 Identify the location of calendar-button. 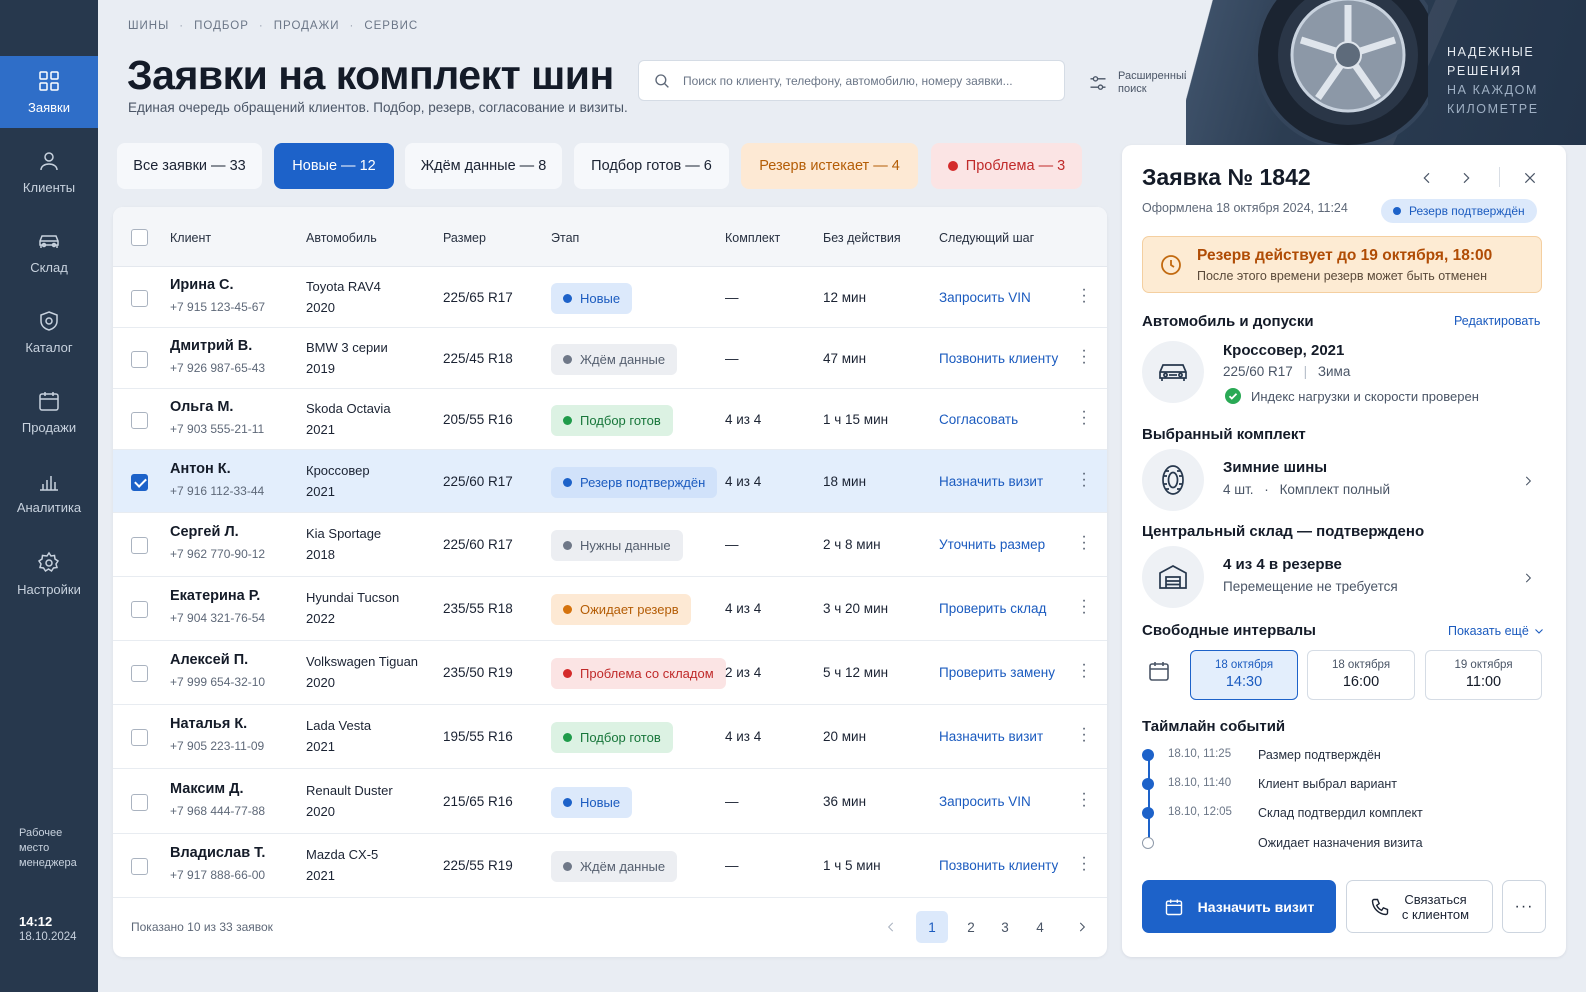
(1159, 671).